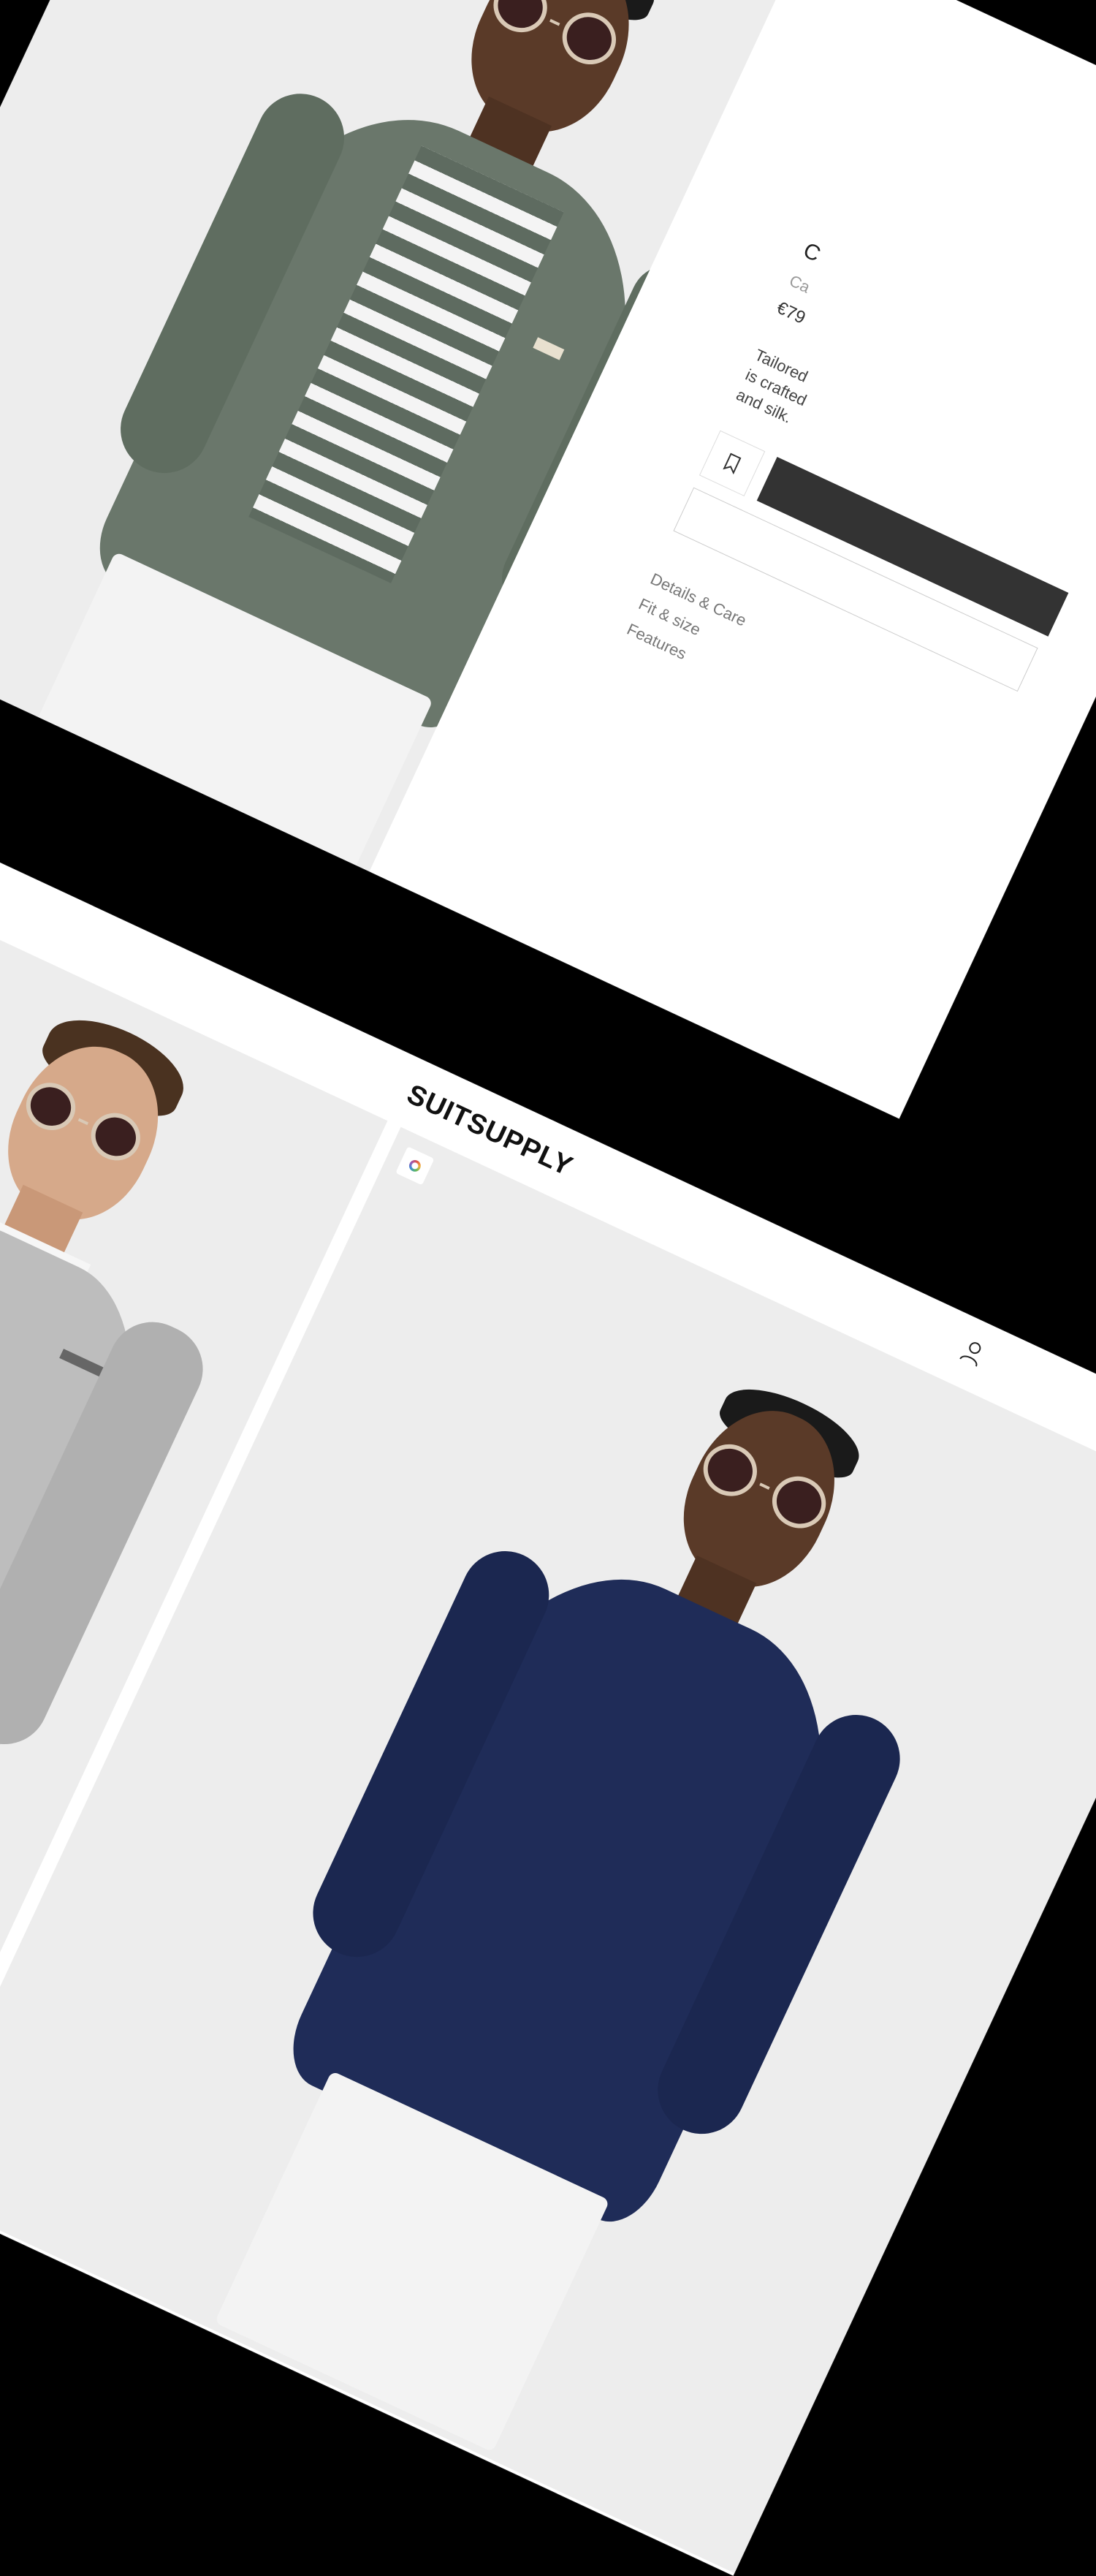 The height and width of the screenshot is (2576, 1096). Describe the element at coordinates (791, 313) in the screenshot. I see `product-price: €79` at that location.